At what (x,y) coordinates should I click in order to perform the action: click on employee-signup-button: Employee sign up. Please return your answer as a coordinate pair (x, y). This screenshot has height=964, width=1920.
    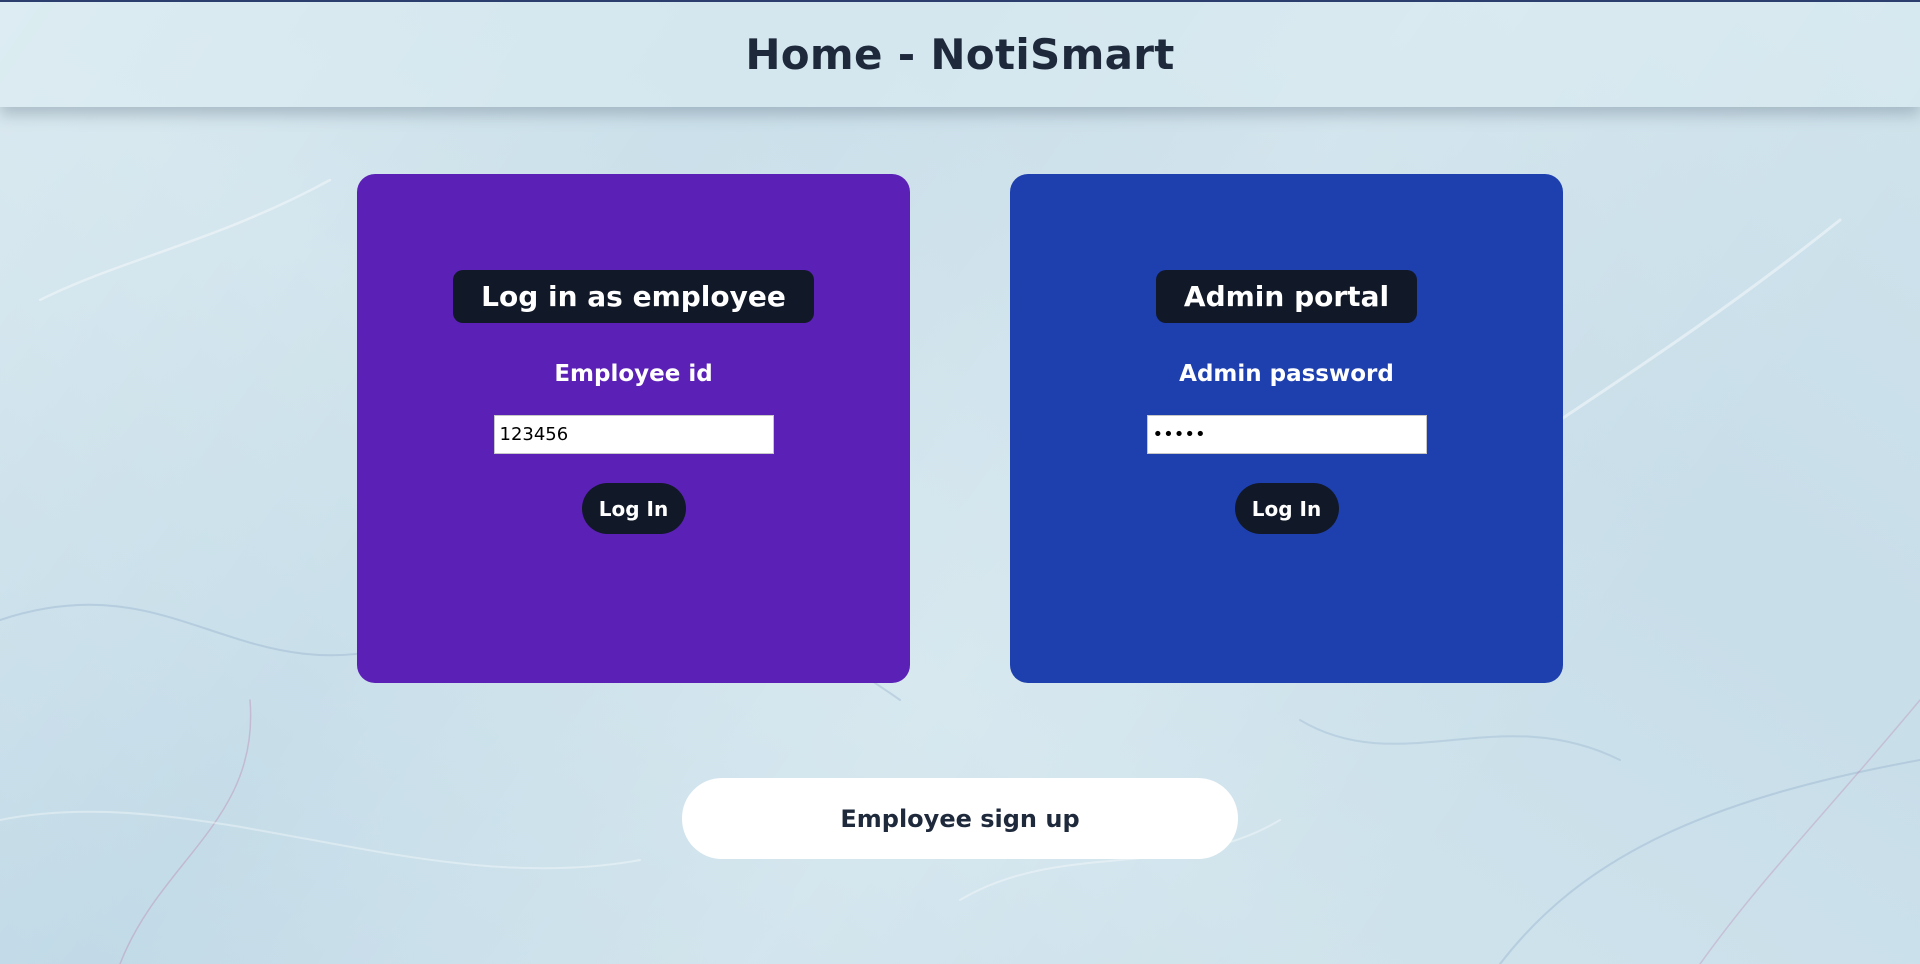
    Looking at the image, I should click on (960, 818).